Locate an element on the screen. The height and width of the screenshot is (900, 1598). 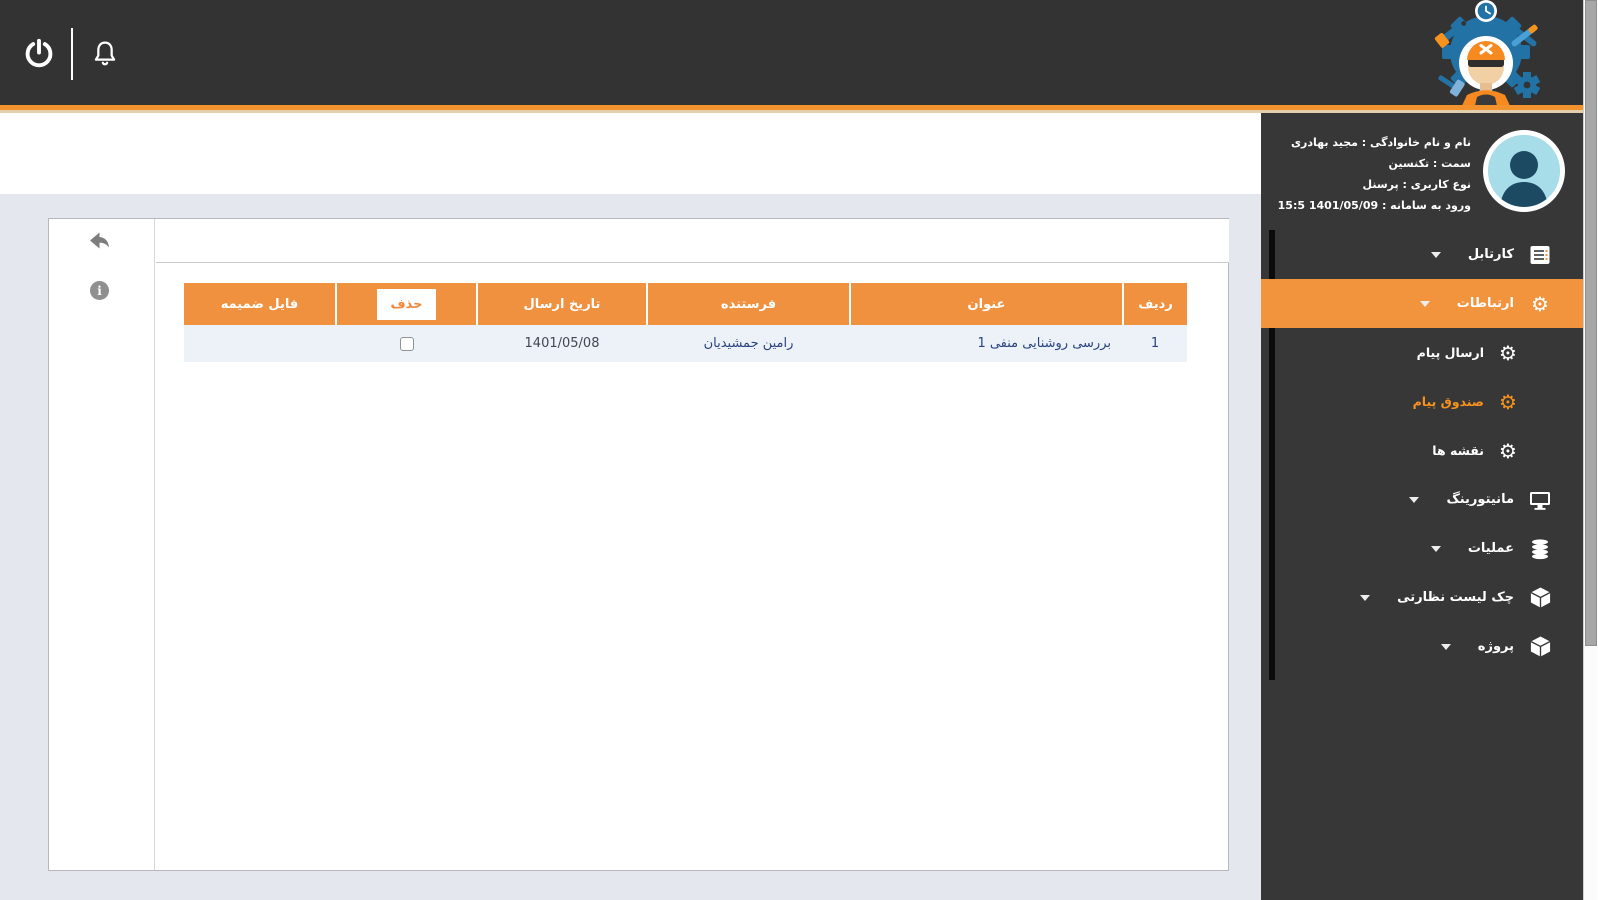
database-icon is located at coordinates (1541, 549).